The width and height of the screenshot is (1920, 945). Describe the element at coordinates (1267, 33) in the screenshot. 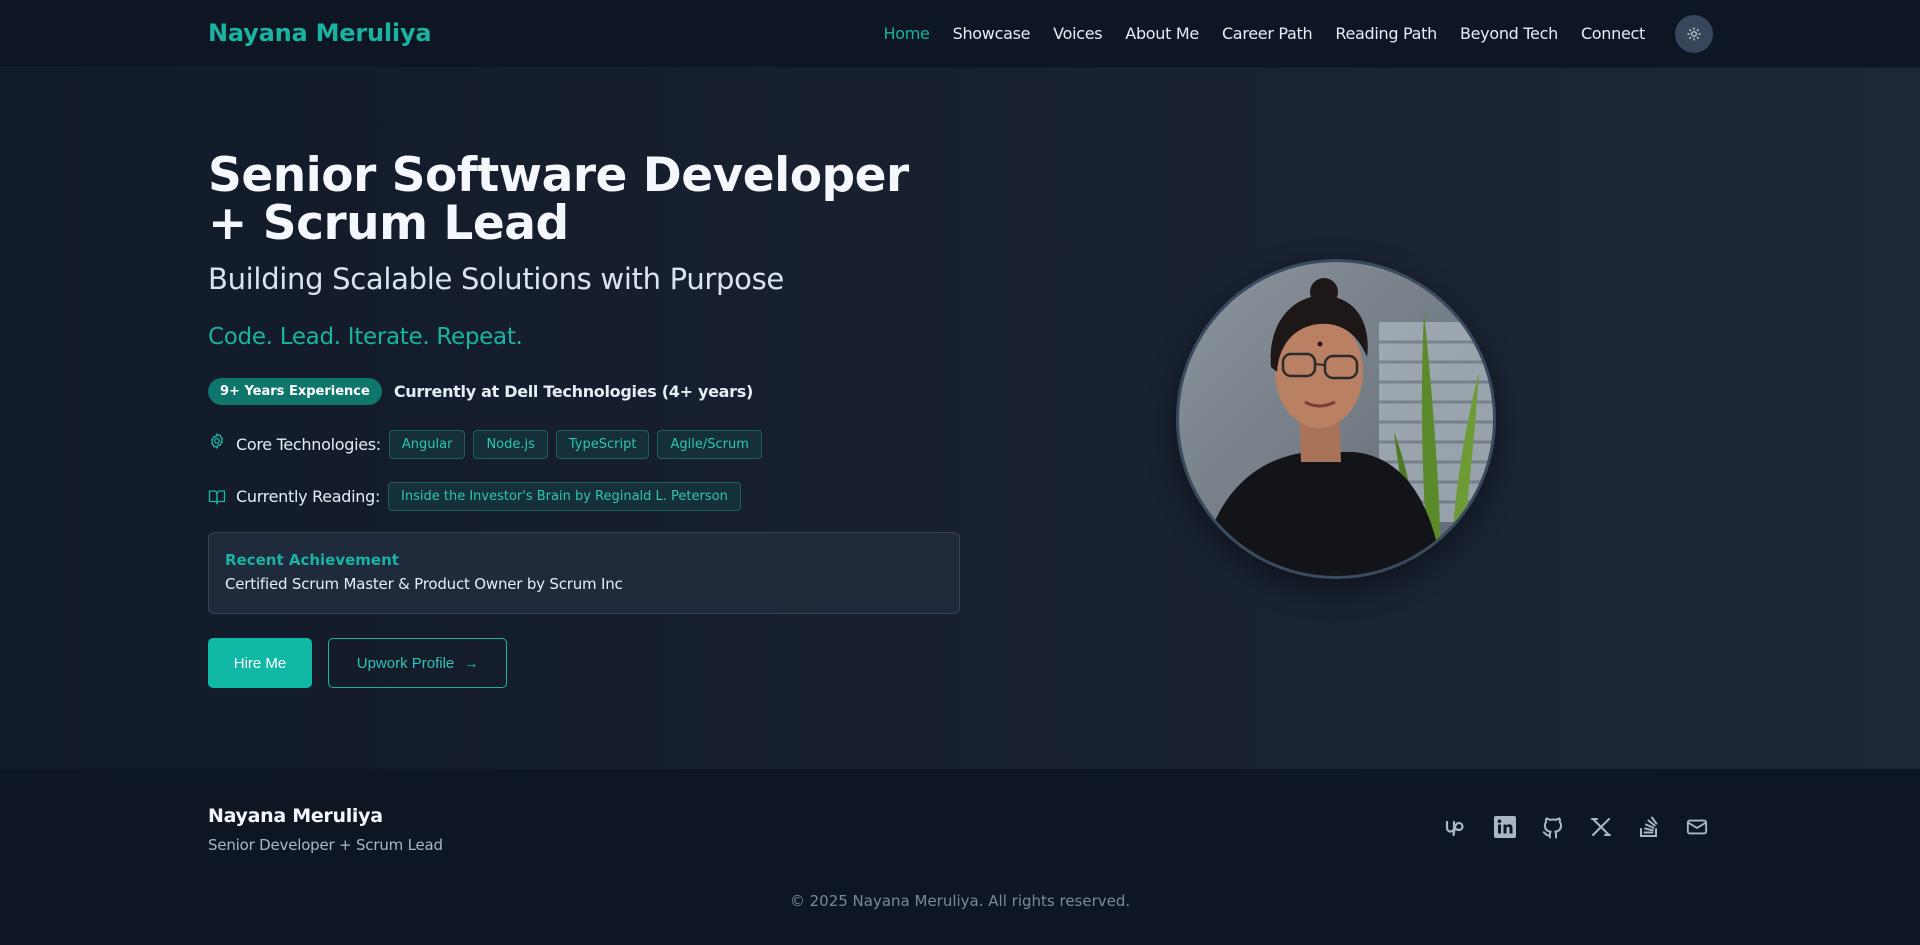

I see `nav-link-career-path: Career Path` at that location.